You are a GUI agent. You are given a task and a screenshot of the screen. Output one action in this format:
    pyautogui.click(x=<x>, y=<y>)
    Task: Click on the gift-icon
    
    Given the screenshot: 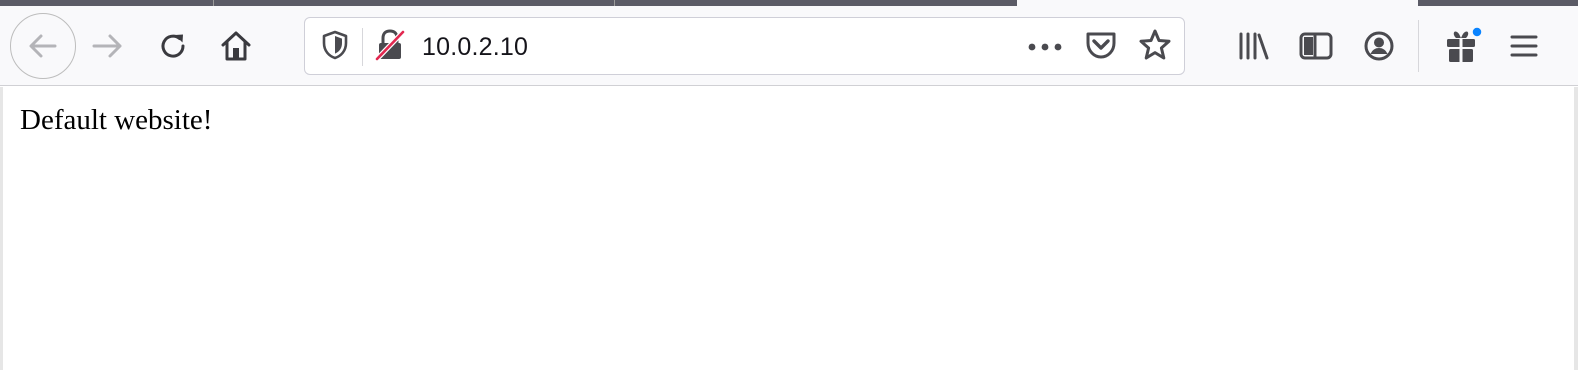 What is the action you would take?
    pyautogui.click(x=1462, y=46)
    